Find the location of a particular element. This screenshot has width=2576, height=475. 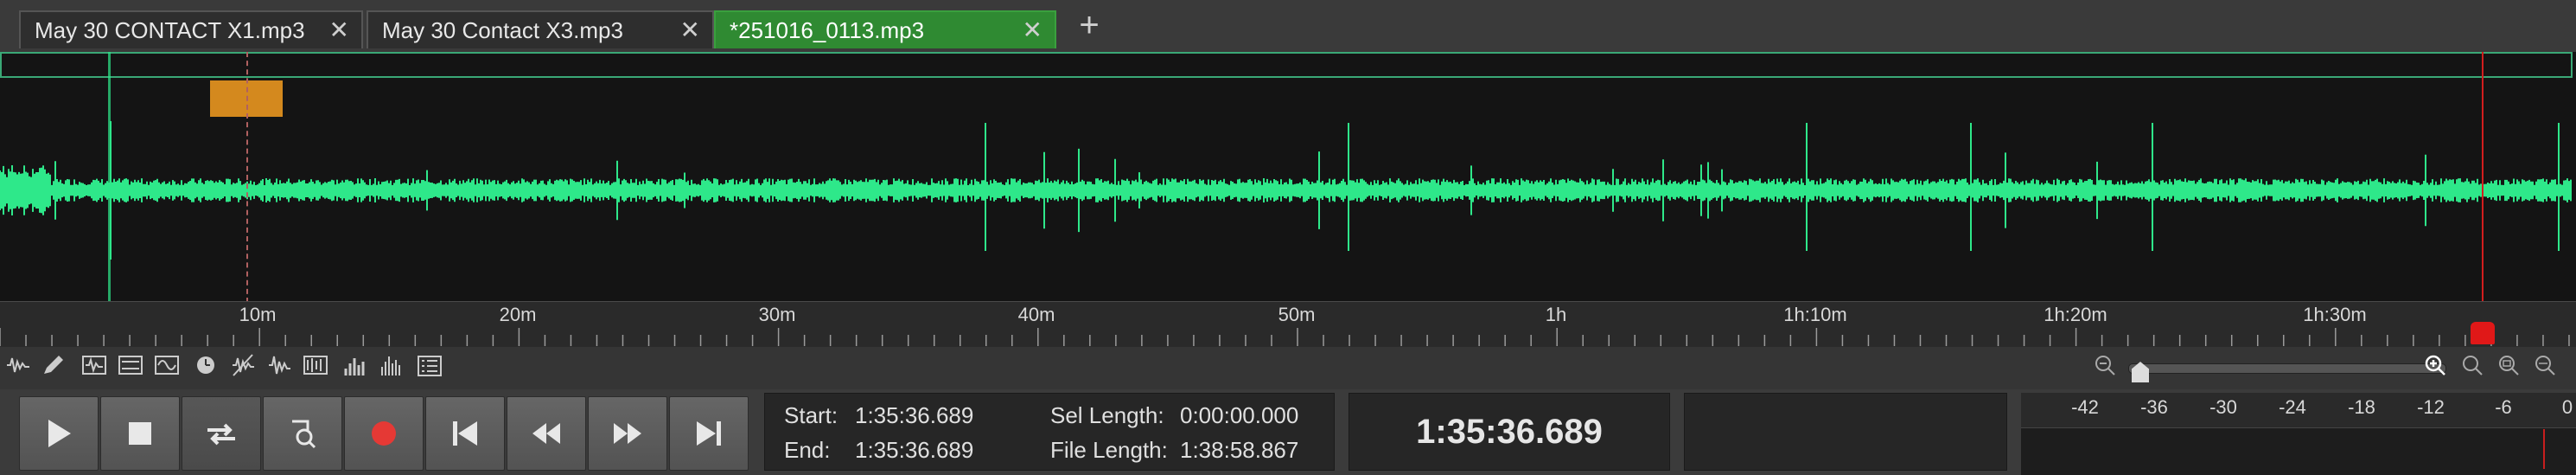

fast-forward-button is located at coordinates (627, 433).